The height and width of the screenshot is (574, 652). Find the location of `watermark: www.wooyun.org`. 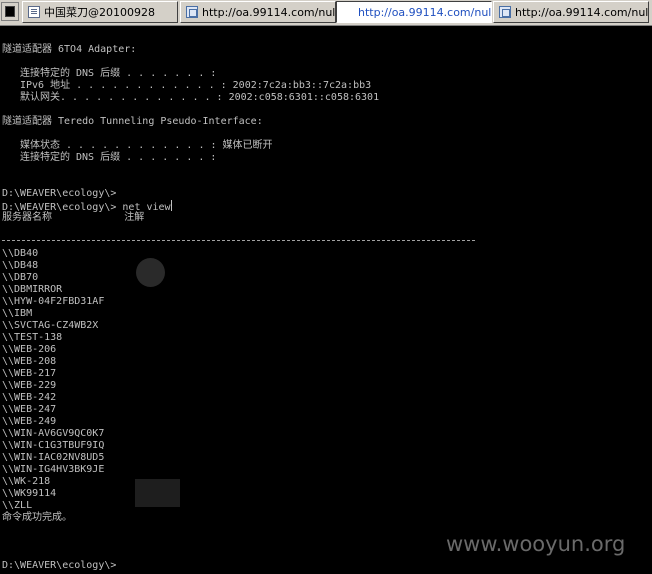

watermark: www.wooyun.org is located at coordinates (536, 544).